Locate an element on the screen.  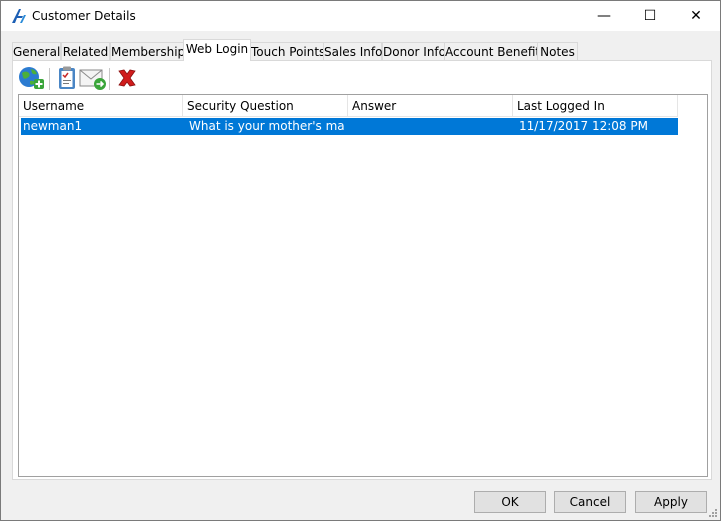
column-header-answer: Answer is located at coordinates (430, 106).